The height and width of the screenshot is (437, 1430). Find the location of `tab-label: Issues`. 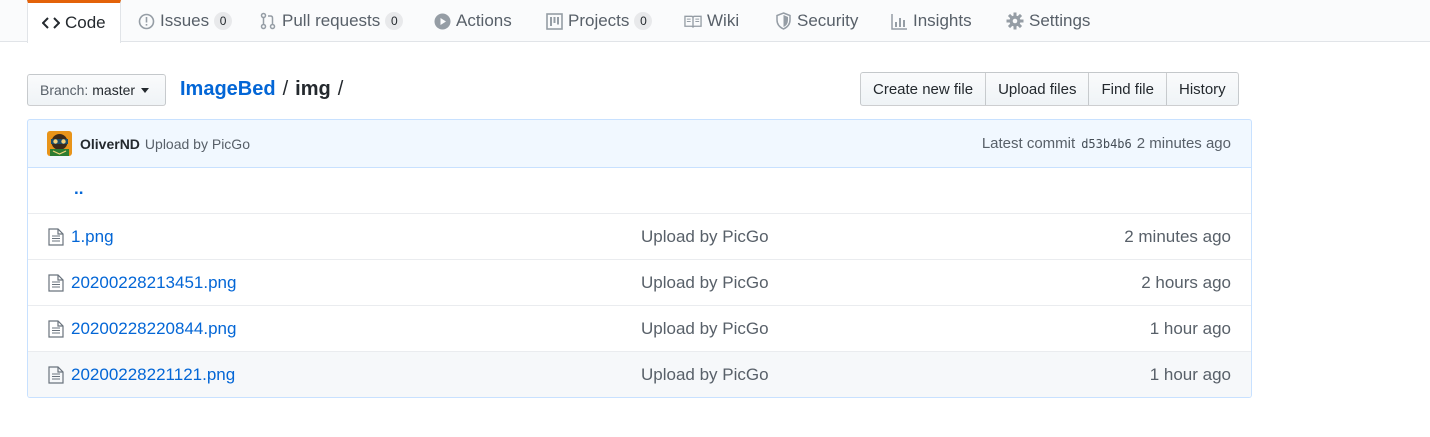

tab-label: Issues is located at coordinates (185, 20).